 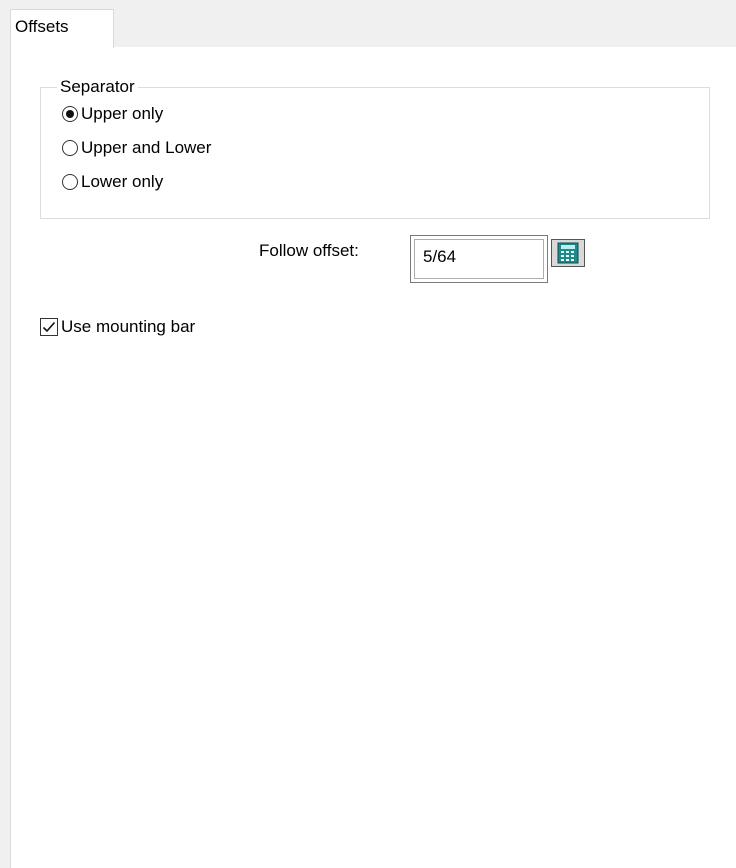 I want to click on radio-lower-only: Lower only, so click(x=112, y=182).